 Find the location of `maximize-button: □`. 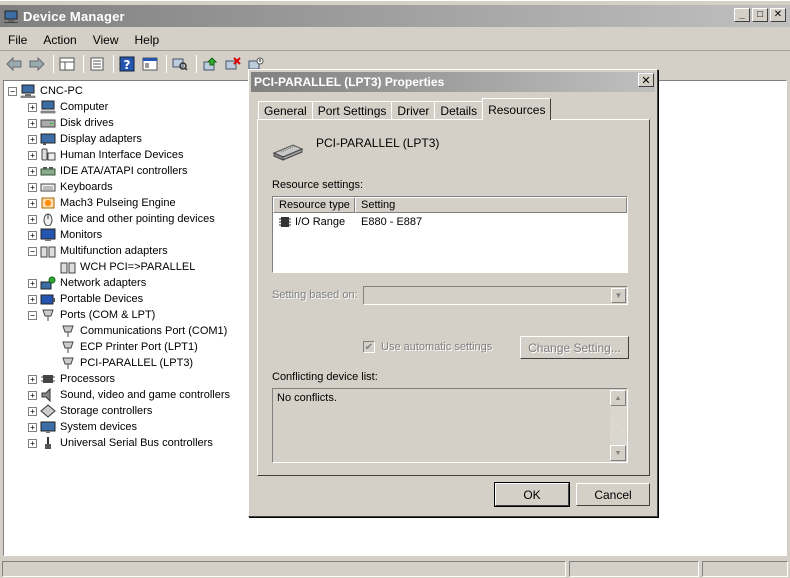

maximize-button: □ is located at coordinates (760, 15).